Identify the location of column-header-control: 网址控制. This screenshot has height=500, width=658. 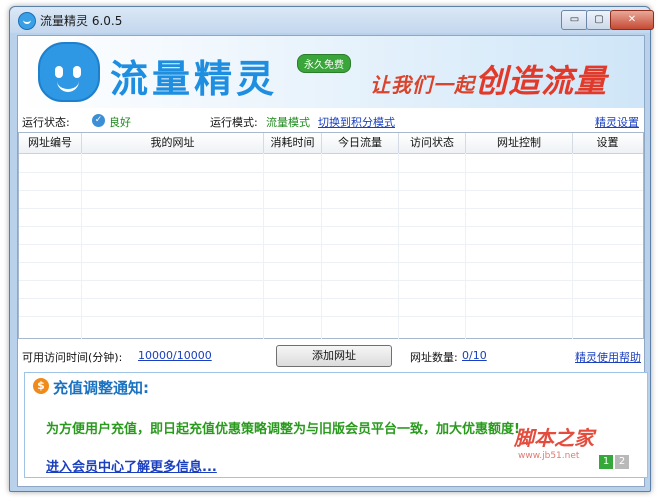
(519, 143).